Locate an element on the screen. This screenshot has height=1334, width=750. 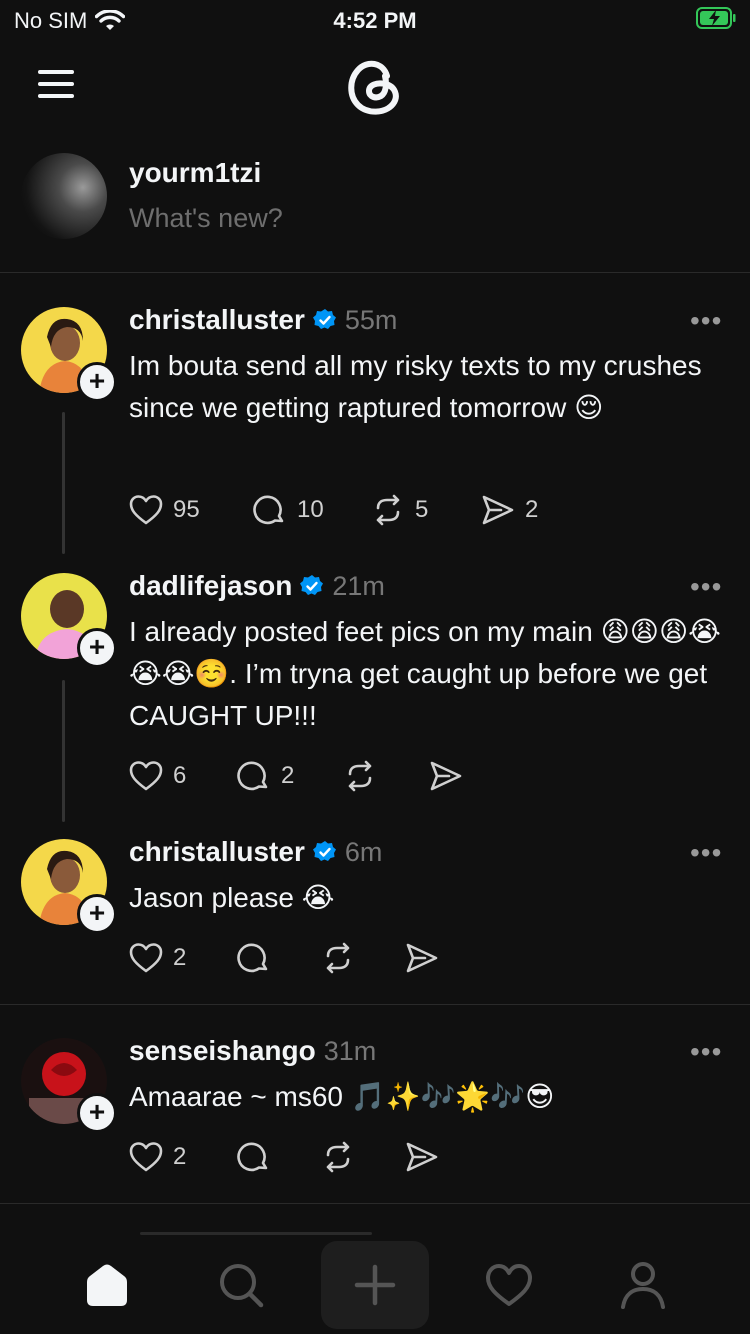
like-button: 6 is located at coordinates (181, 776).